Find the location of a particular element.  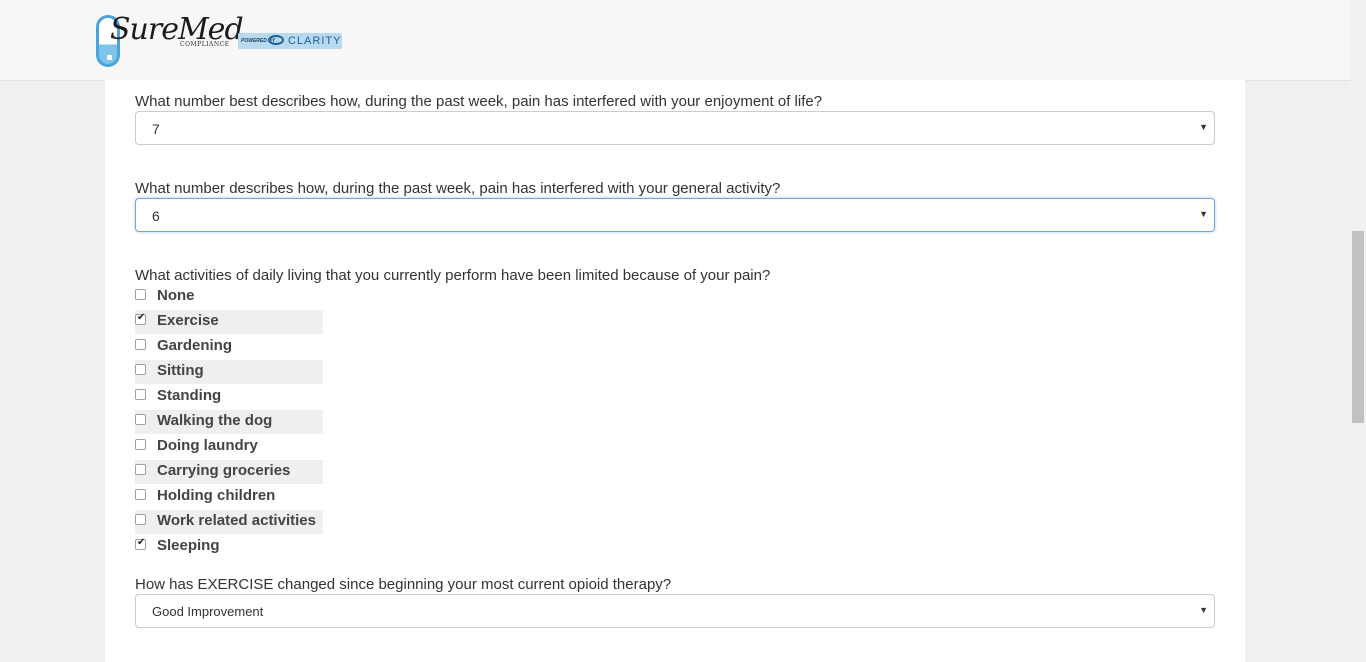

enjoyment-select: 7 ▼ is located at coordinates (675, 128).